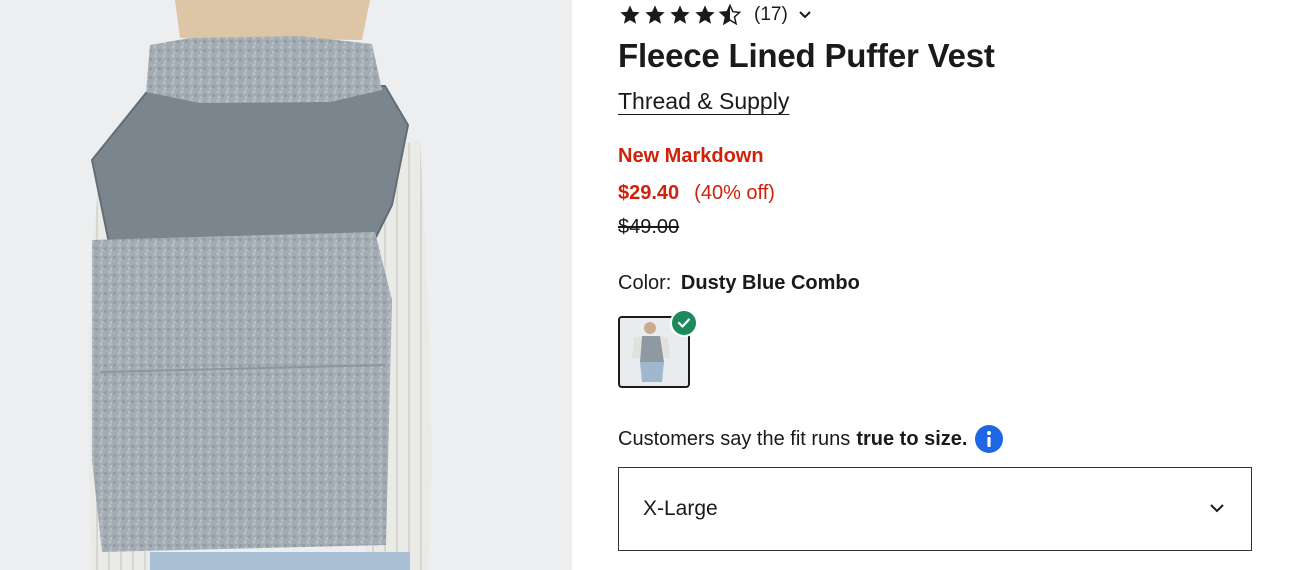 This screenshot has height=570, width=1292. I want to click on selected-size: X-Large, so click(680, 508).